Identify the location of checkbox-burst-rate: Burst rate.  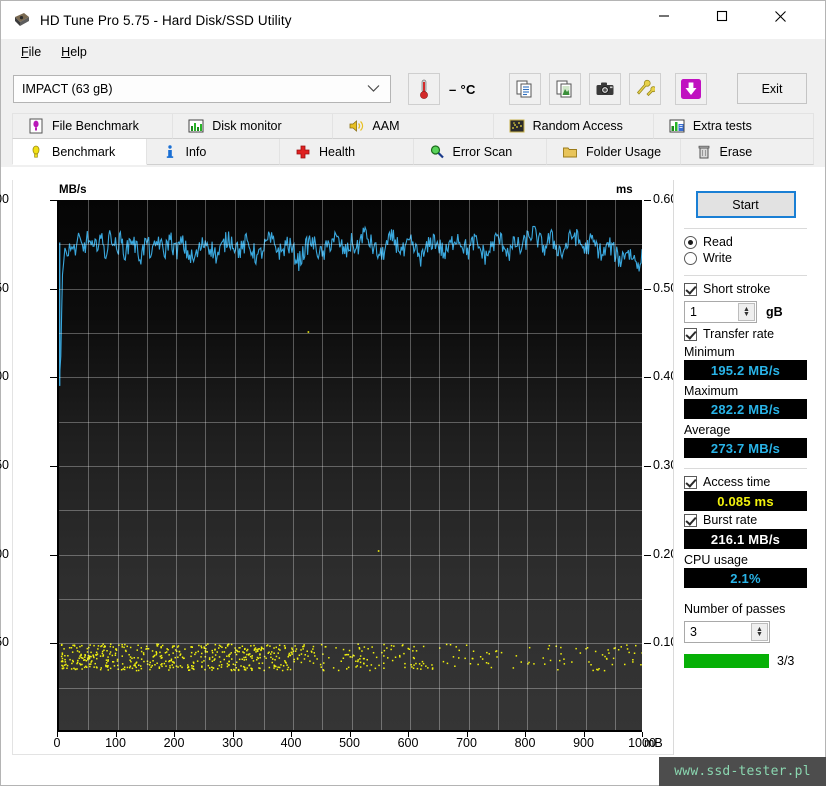
(745, 520).